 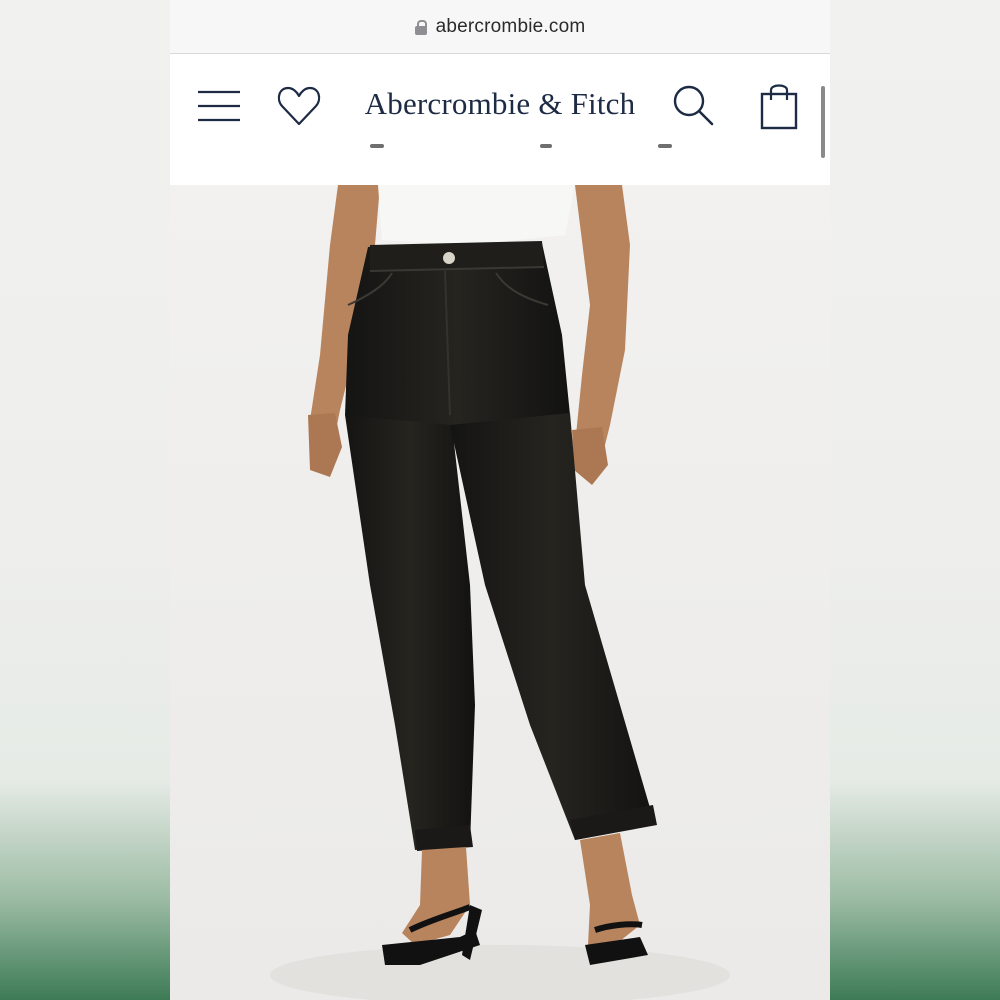 I want to click on cut-off-subheader, so click(x=535, y=148).